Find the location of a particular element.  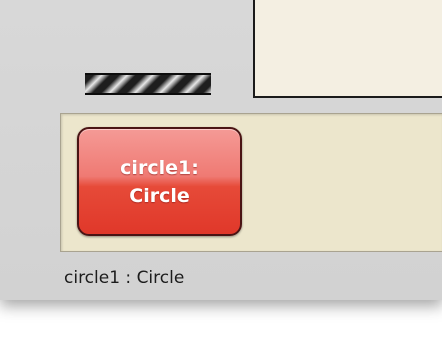

object-type-label: Circle is located at coordinates (159, 195).